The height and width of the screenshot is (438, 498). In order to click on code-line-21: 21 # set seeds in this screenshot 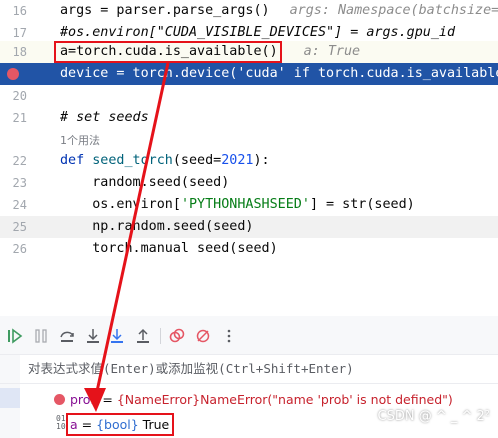, I will do `click(249, 118)`.